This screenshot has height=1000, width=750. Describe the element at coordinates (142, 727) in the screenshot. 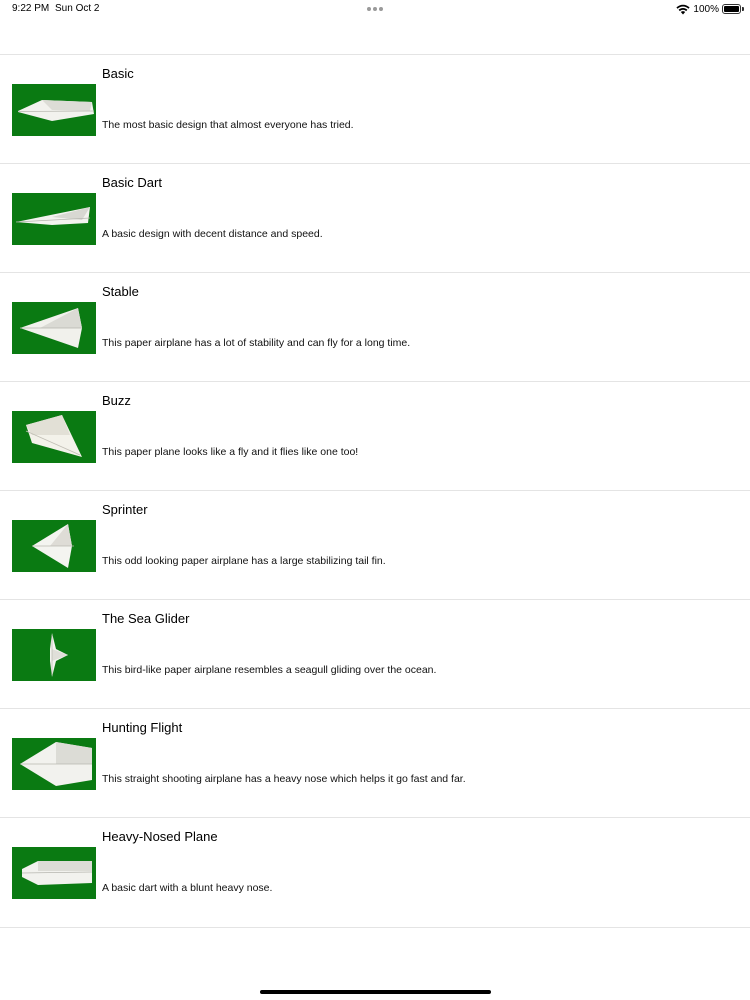

I see `plane-title: Hunting Flight` at that location.